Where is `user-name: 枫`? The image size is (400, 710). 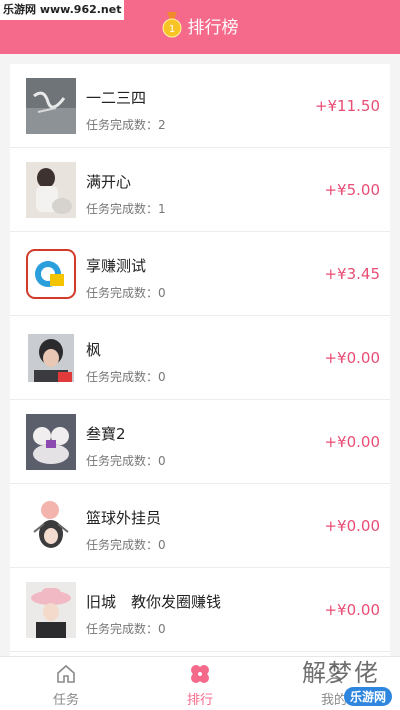 user-name: 枫 is located at coordinates (94, 350).